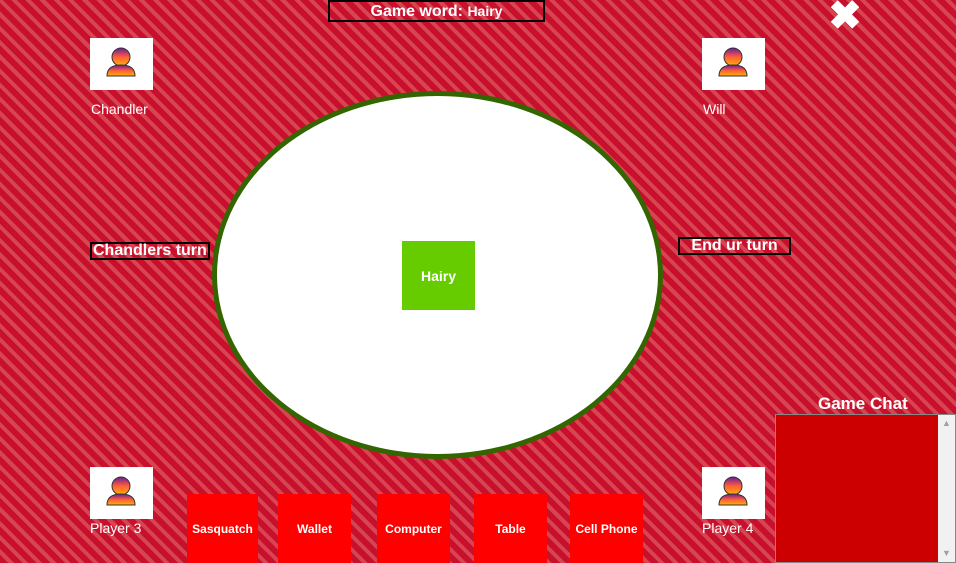 The width and height of the screenshot is (956, 563). What do you see at coordinates (416, 11) in the screenshot?
I see `game-word-label: Game word:` at bounding box center [416, 11].